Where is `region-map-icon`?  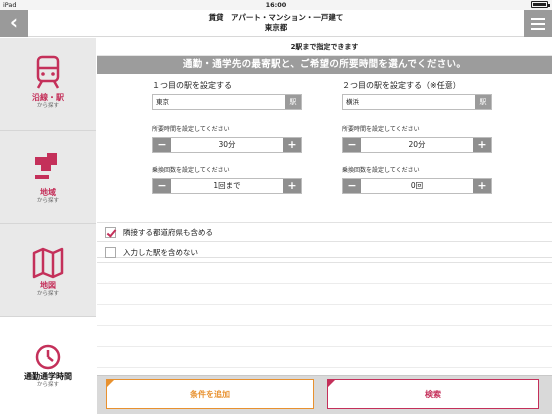
region-map-icon is located at coordinates (46, 166).